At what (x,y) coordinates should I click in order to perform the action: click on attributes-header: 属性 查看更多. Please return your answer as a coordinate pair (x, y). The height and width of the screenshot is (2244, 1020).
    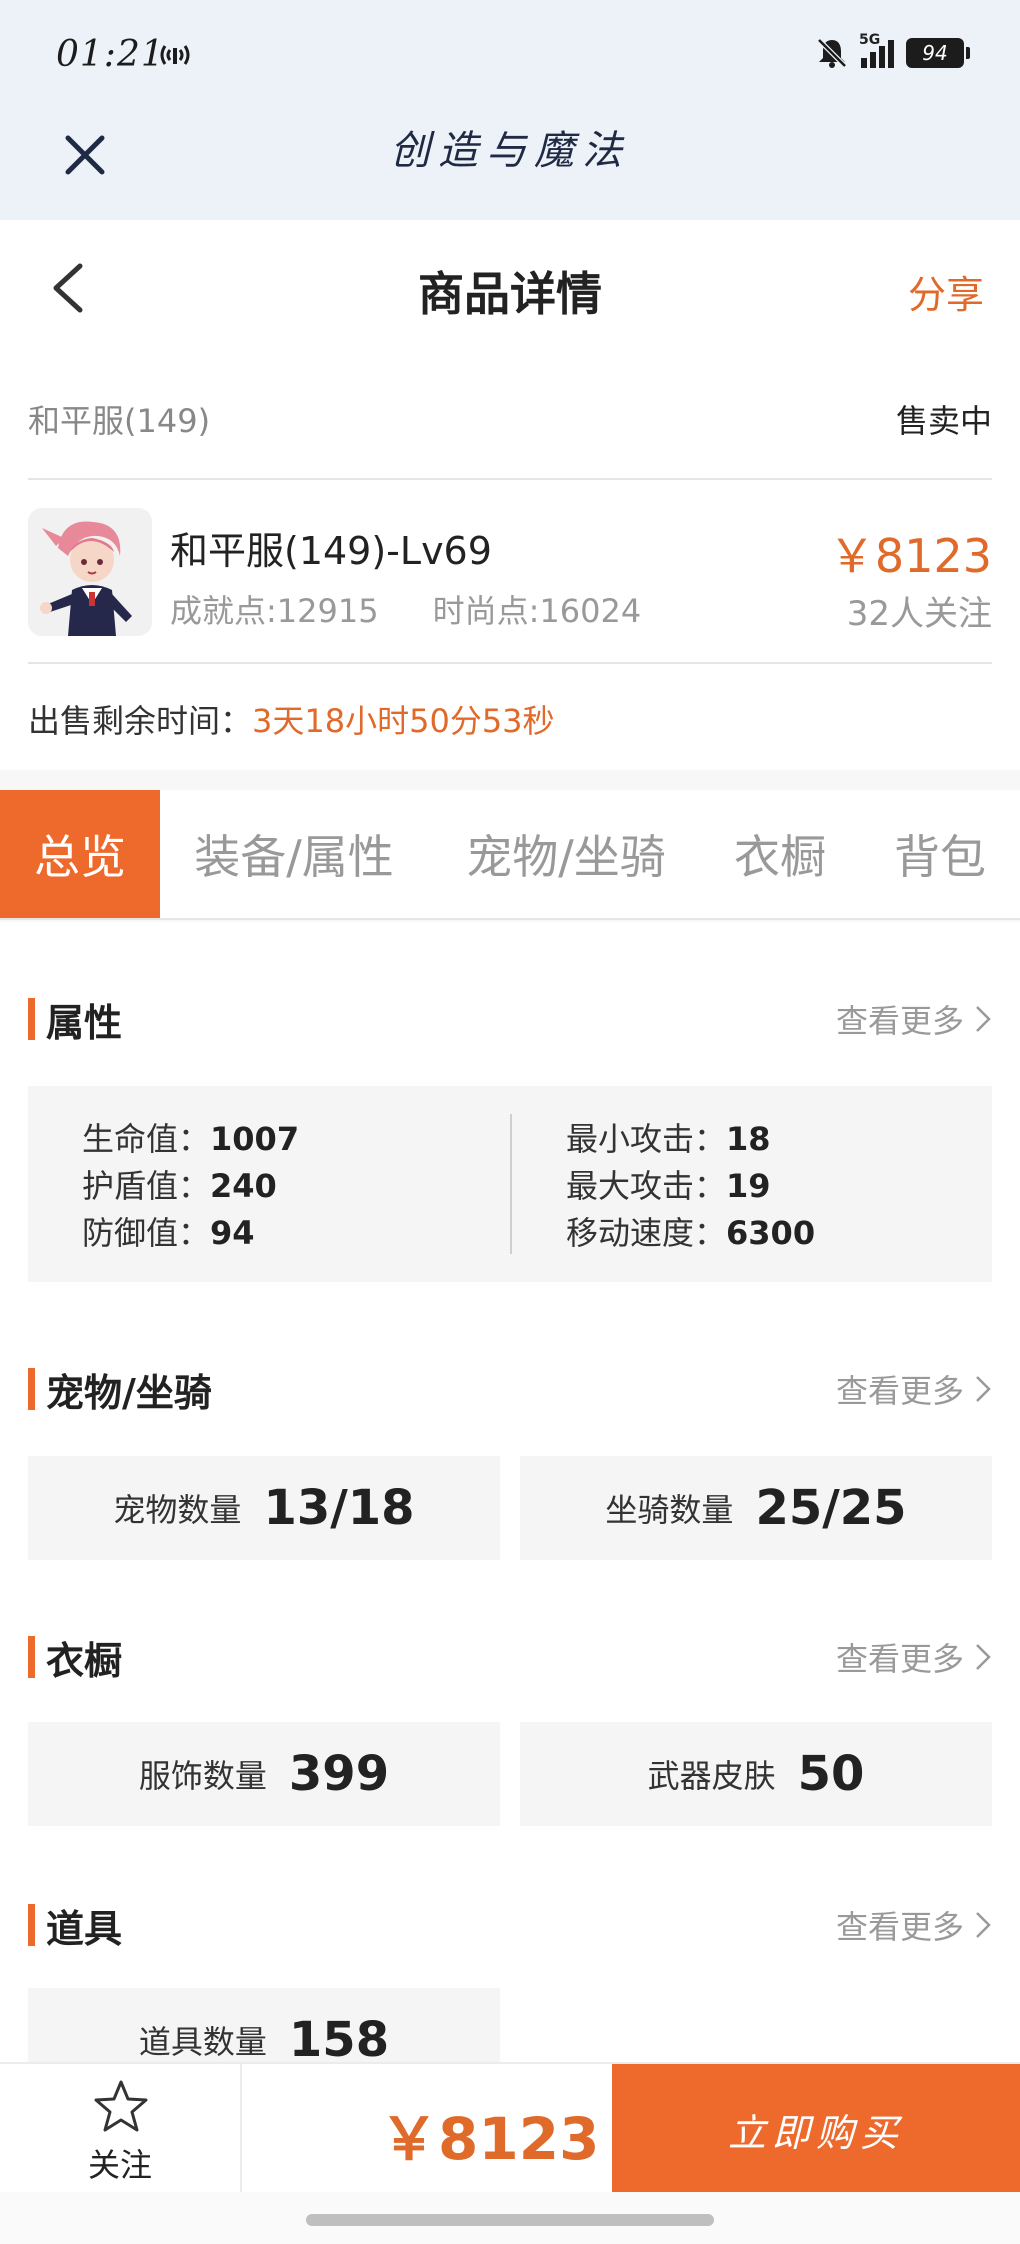
    Looking at the image, I should click on (510, 1018).